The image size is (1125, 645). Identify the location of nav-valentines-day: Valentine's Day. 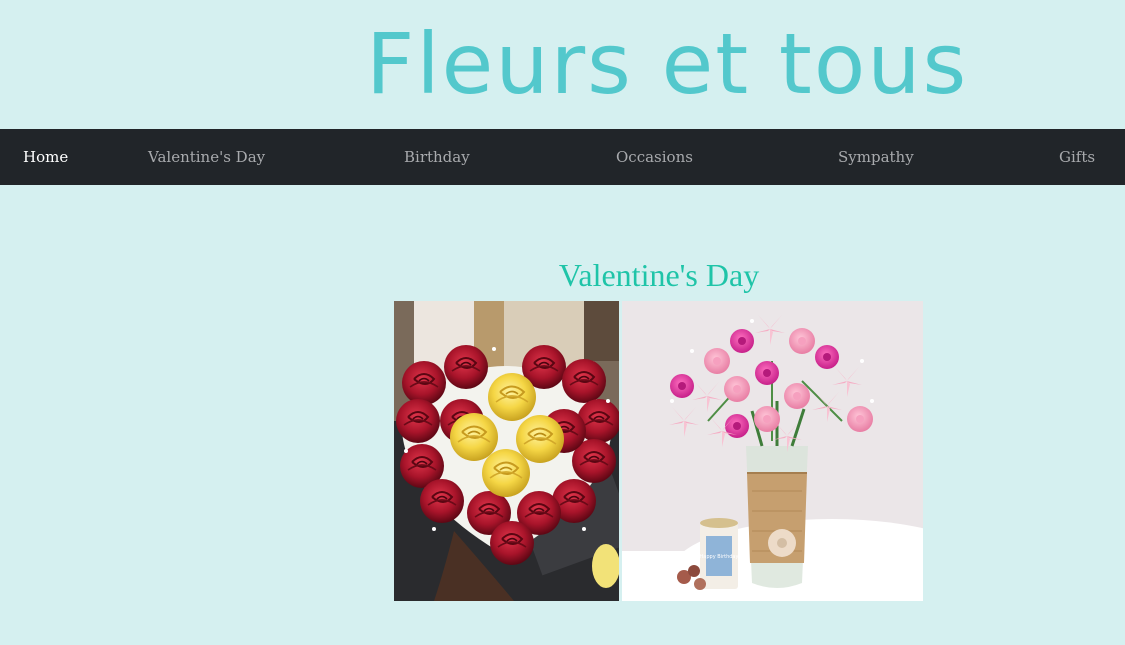
(206, 157).